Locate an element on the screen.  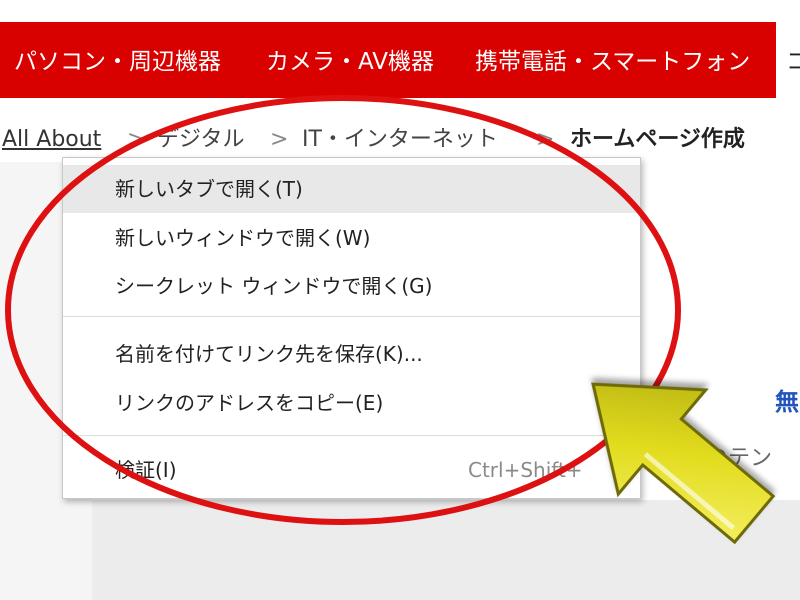
menu-item-open-new-tab: 新しいタブで開く(T) is located at coordinates (351, 189).